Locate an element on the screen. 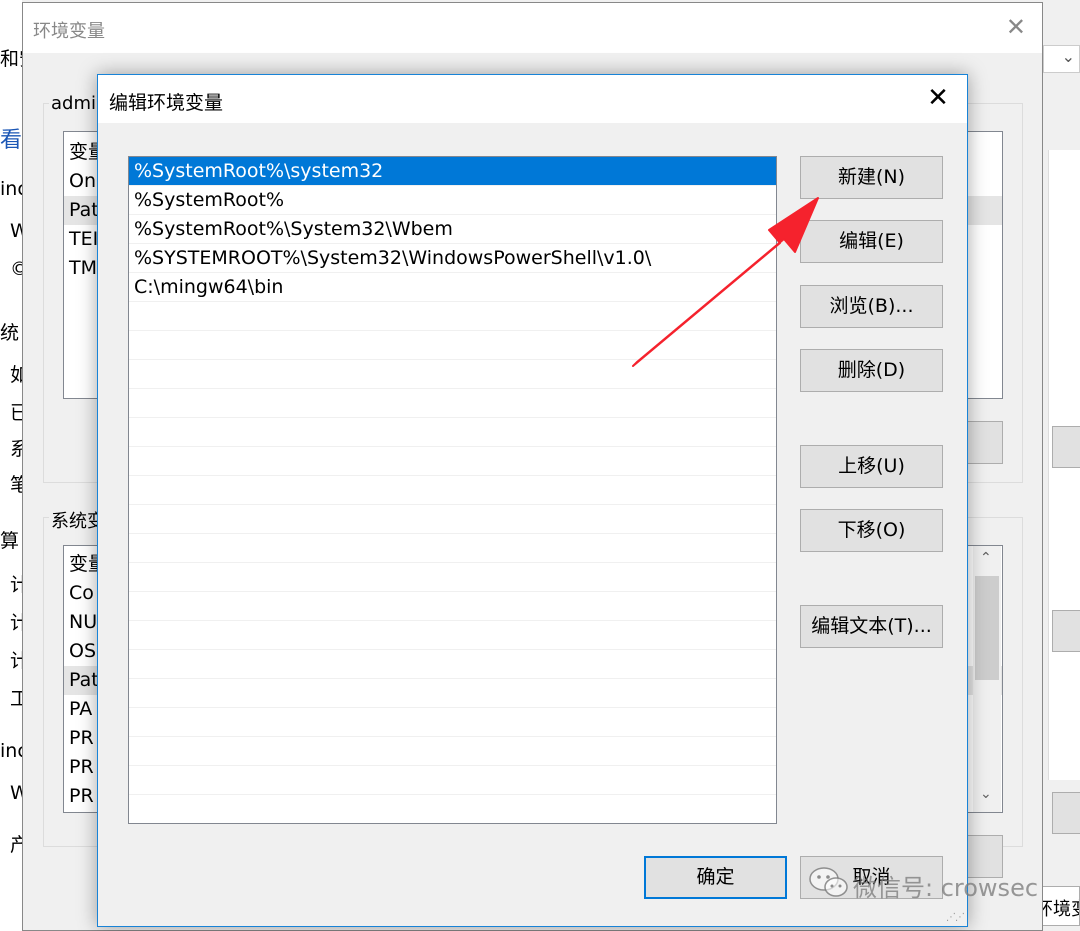 This screenshot has height=931, width=1080. dialog-titlebar: 编辑环境变量 ✕ is located at coordinates (532, 99).